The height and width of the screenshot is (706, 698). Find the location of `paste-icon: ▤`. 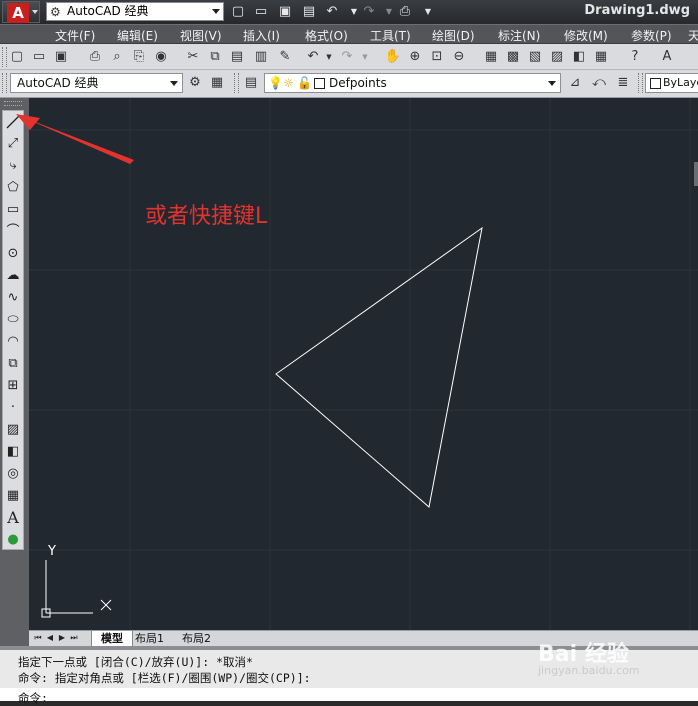

paste-icon: ▤ is located at coordinates (237, 57).